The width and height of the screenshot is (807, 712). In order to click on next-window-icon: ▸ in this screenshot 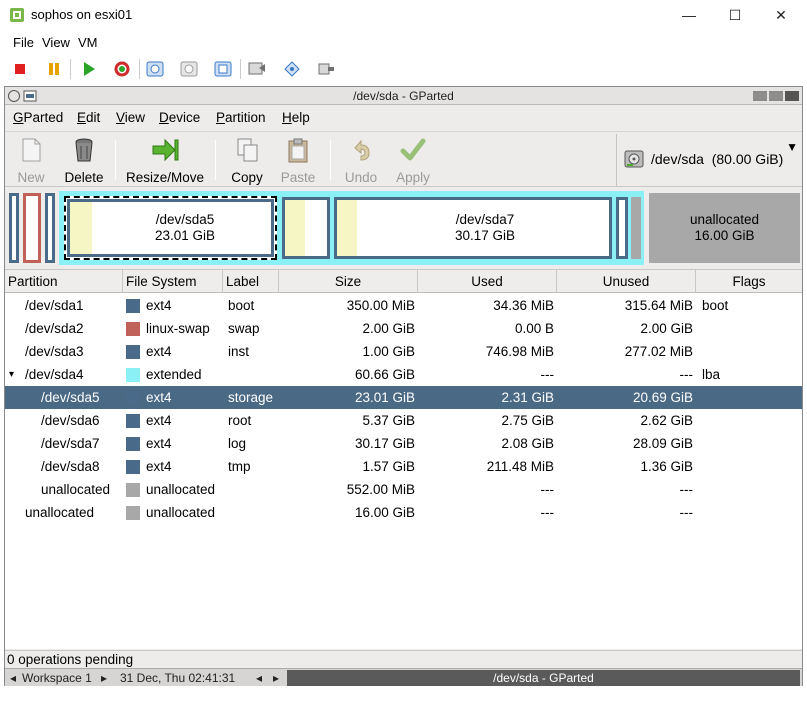, I will do `click(276, 678)`.